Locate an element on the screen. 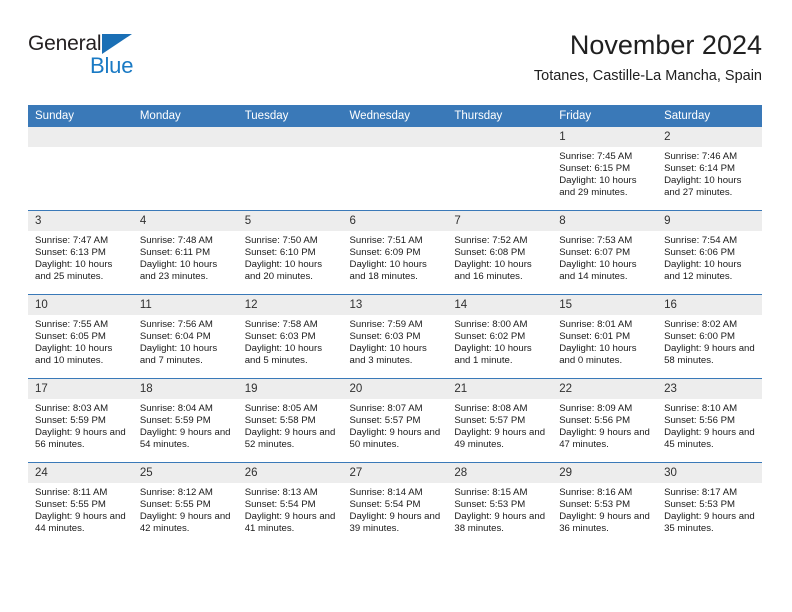  day-number: 17 is located at coordinates (80, 389).